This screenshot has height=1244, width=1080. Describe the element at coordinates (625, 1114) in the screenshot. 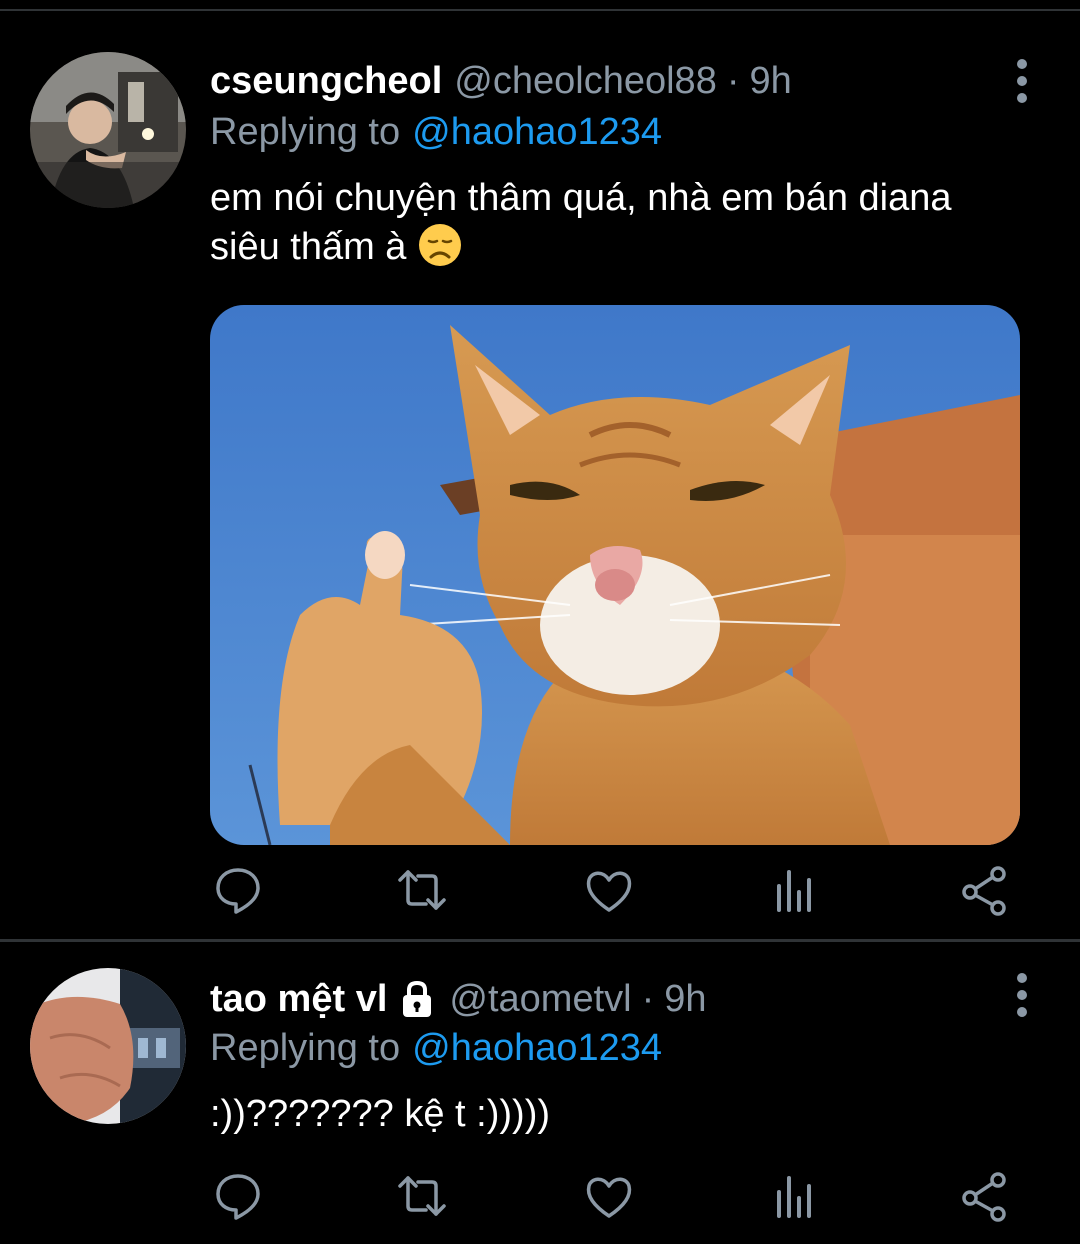

I see `tweet-text: :))??????? kệ t :)))))` at that location.